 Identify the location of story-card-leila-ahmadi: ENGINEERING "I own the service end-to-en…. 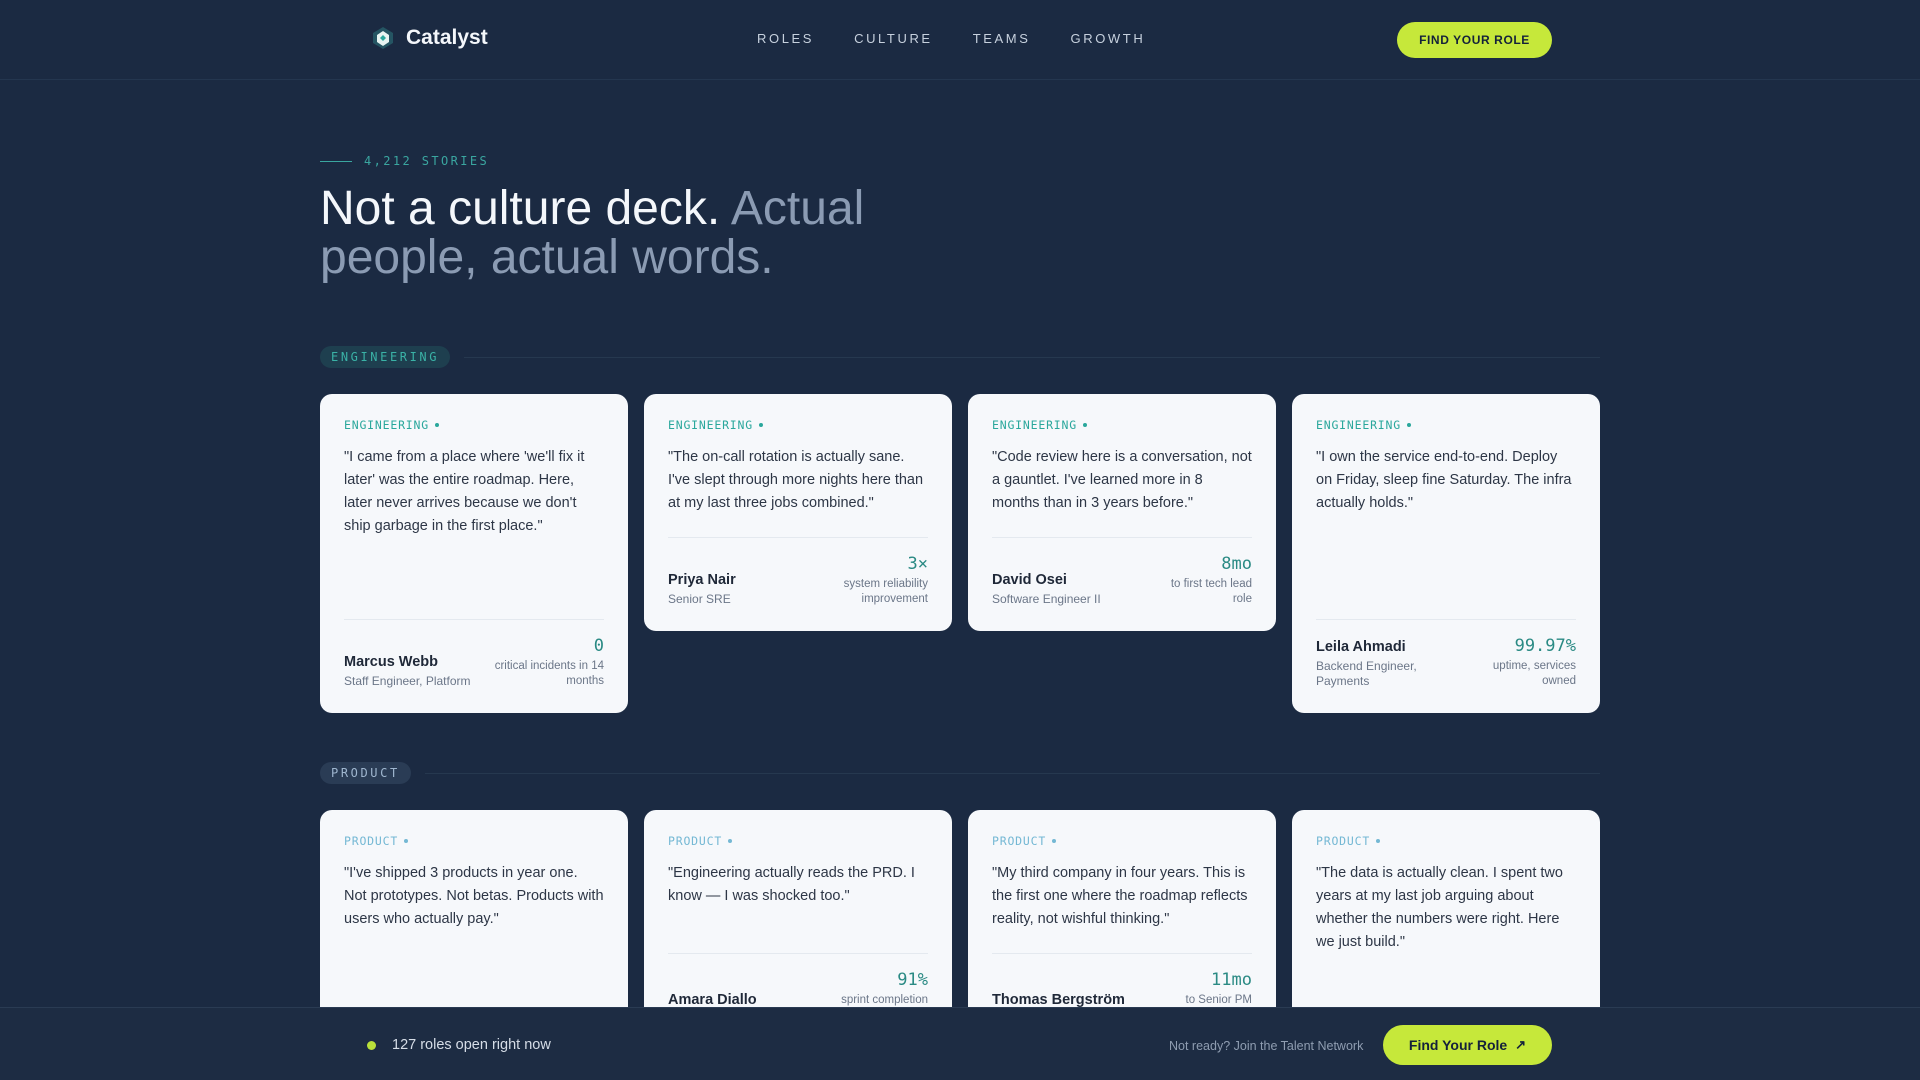
(1446, 553).